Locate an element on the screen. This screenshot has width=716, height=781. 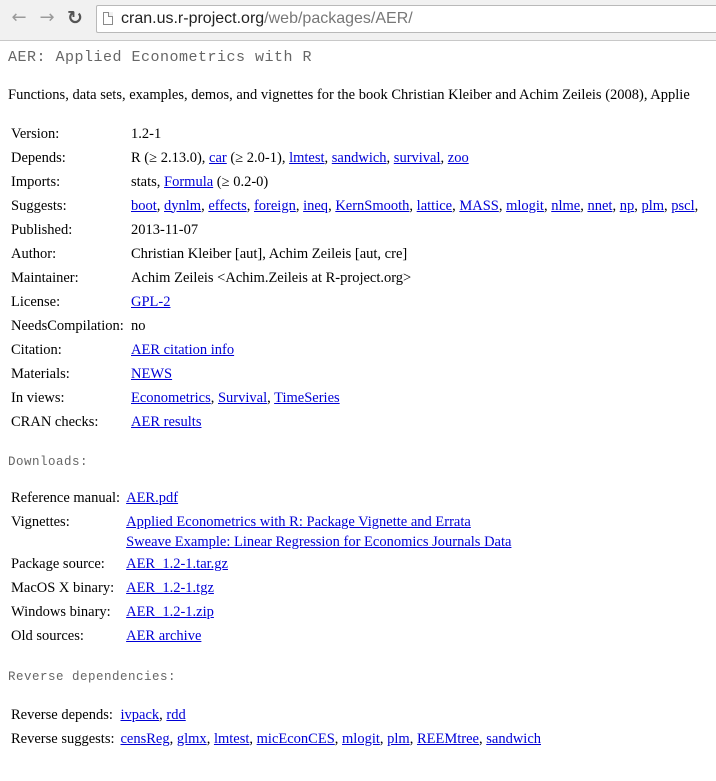
table-row: Published: 2013-11-07 is located at coordinates (354, 230).